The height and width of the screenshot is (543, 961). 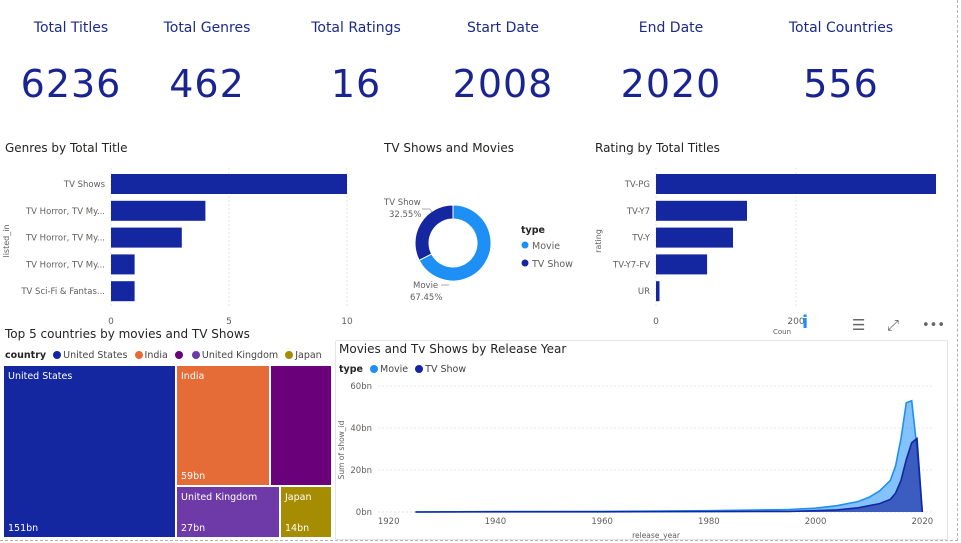 What do you see at coordinates (40, 376) in the screenshot?
I see `treemap-cell-label: United States` at bounding box center [40, 376].